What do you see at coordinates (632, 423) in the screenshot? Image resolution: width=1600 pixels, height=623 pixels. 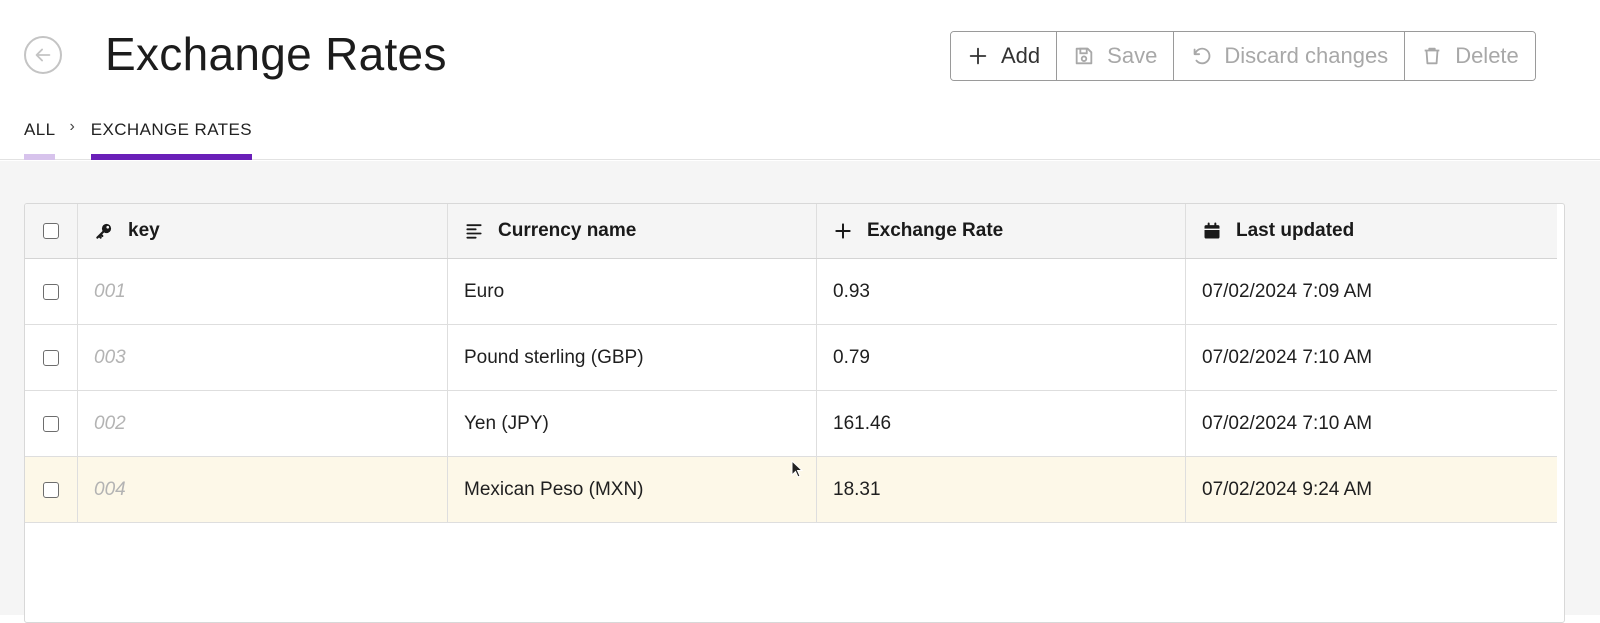 I see `currency-name-cell: Yen (JPY)` at bounding box center [632, 423].